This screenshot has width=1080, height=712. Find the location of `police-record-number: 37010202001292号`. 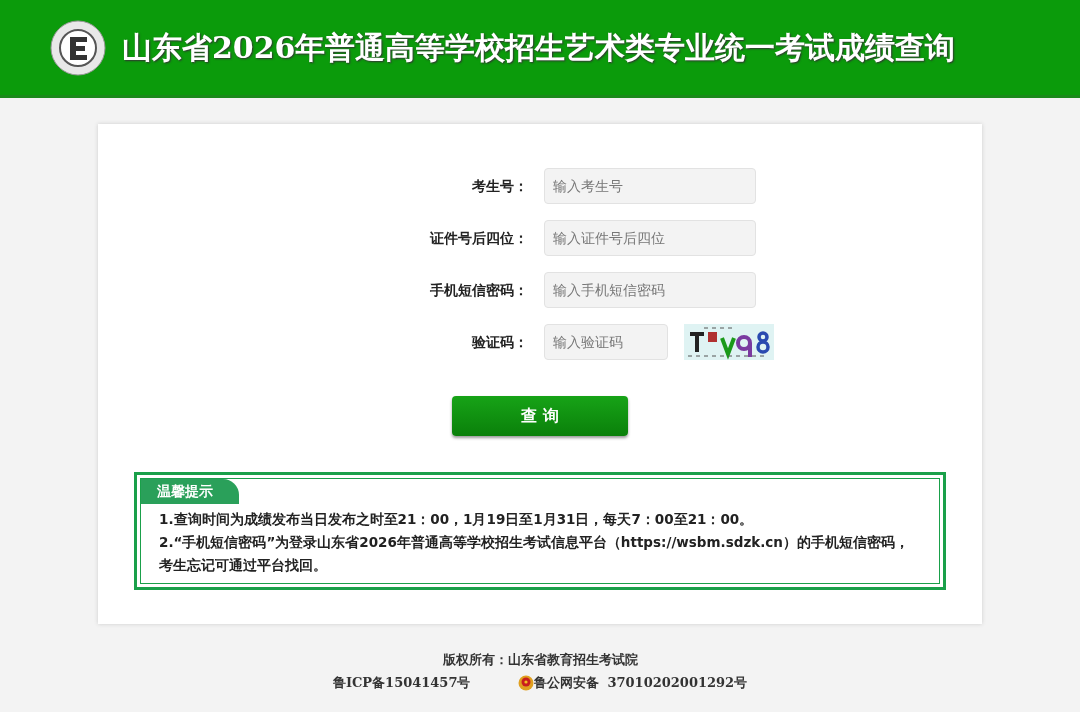

police-record-number: 37010202001292号 is located at coordinates (677, 683).